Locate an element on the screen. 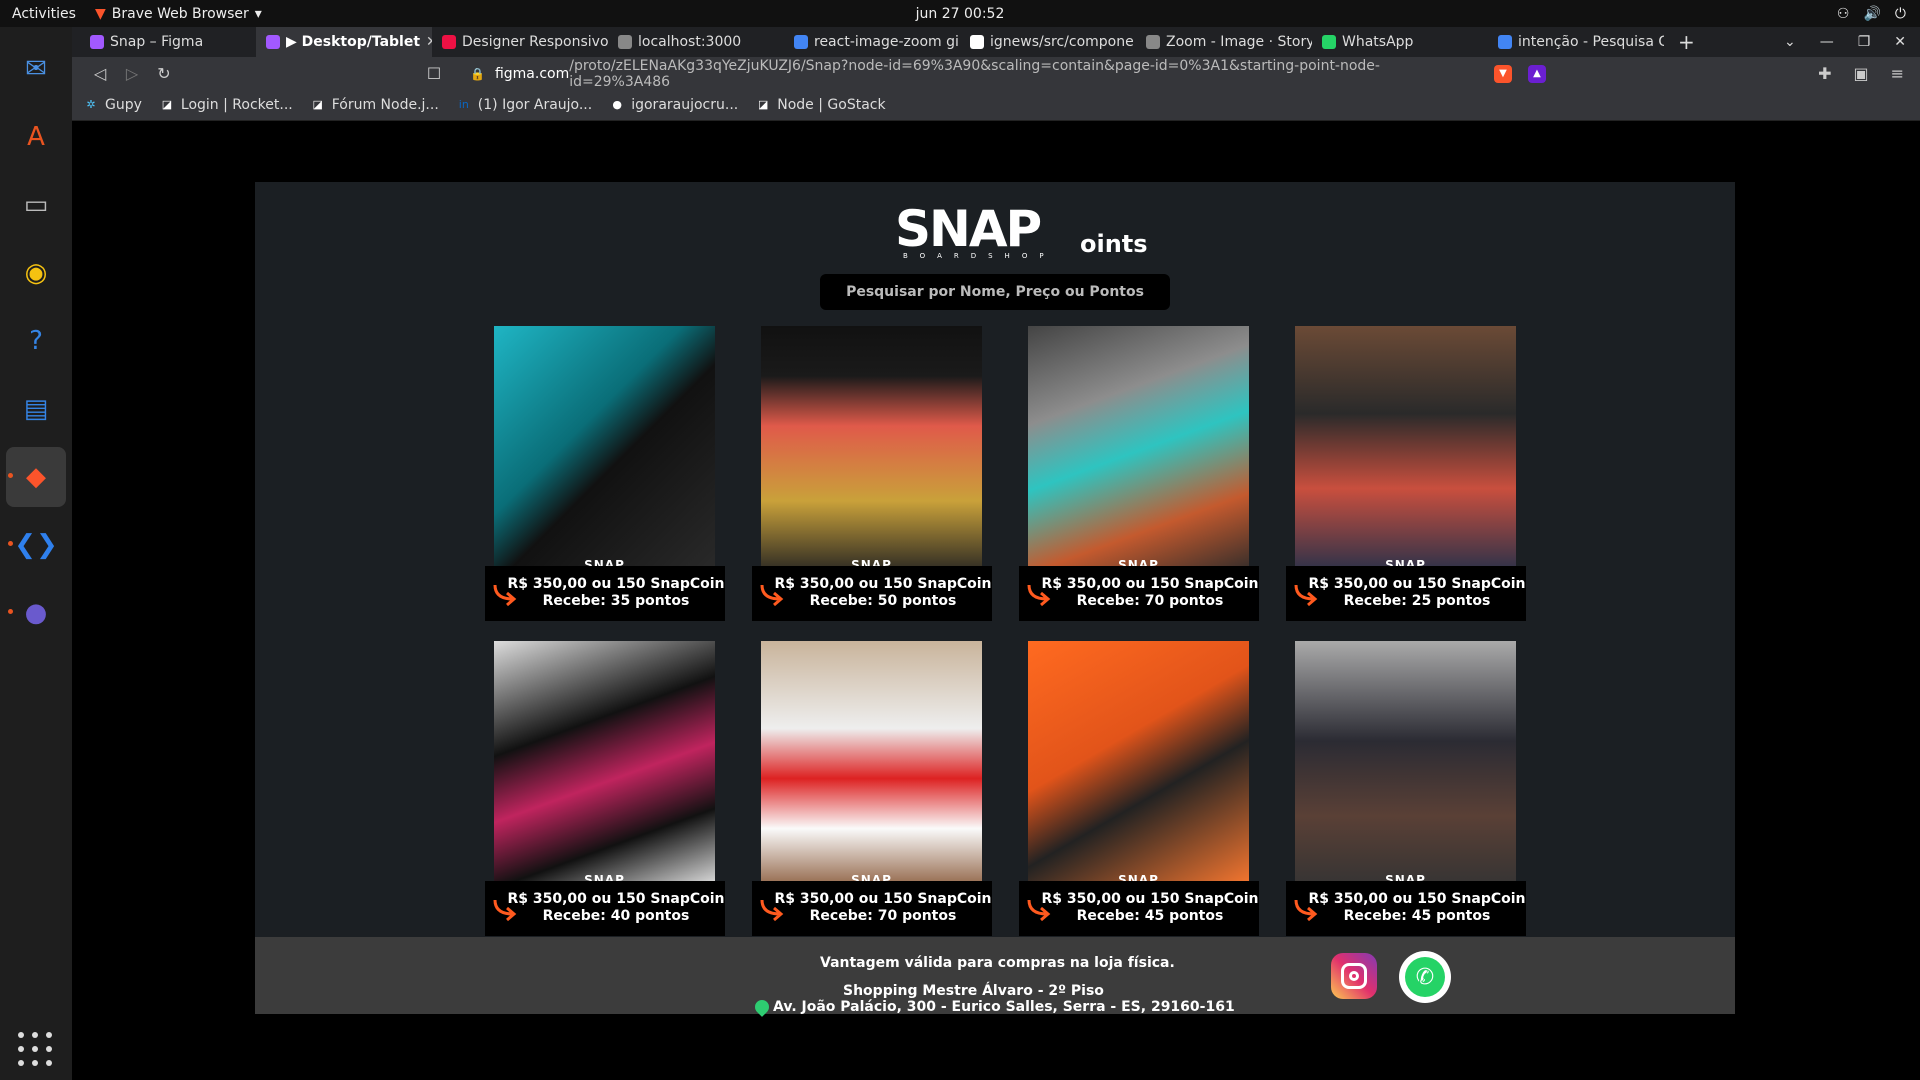 The image size is (1920, 1080). search-input: Pesquisar por Nome, Preço ou Pontos is located at coordinates (995, 292).